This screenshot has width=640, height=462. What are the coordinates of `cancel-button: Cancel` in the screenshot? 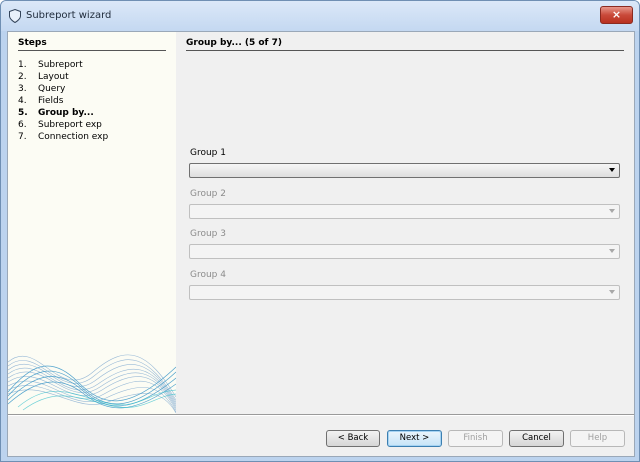 It's located at (536, 438).